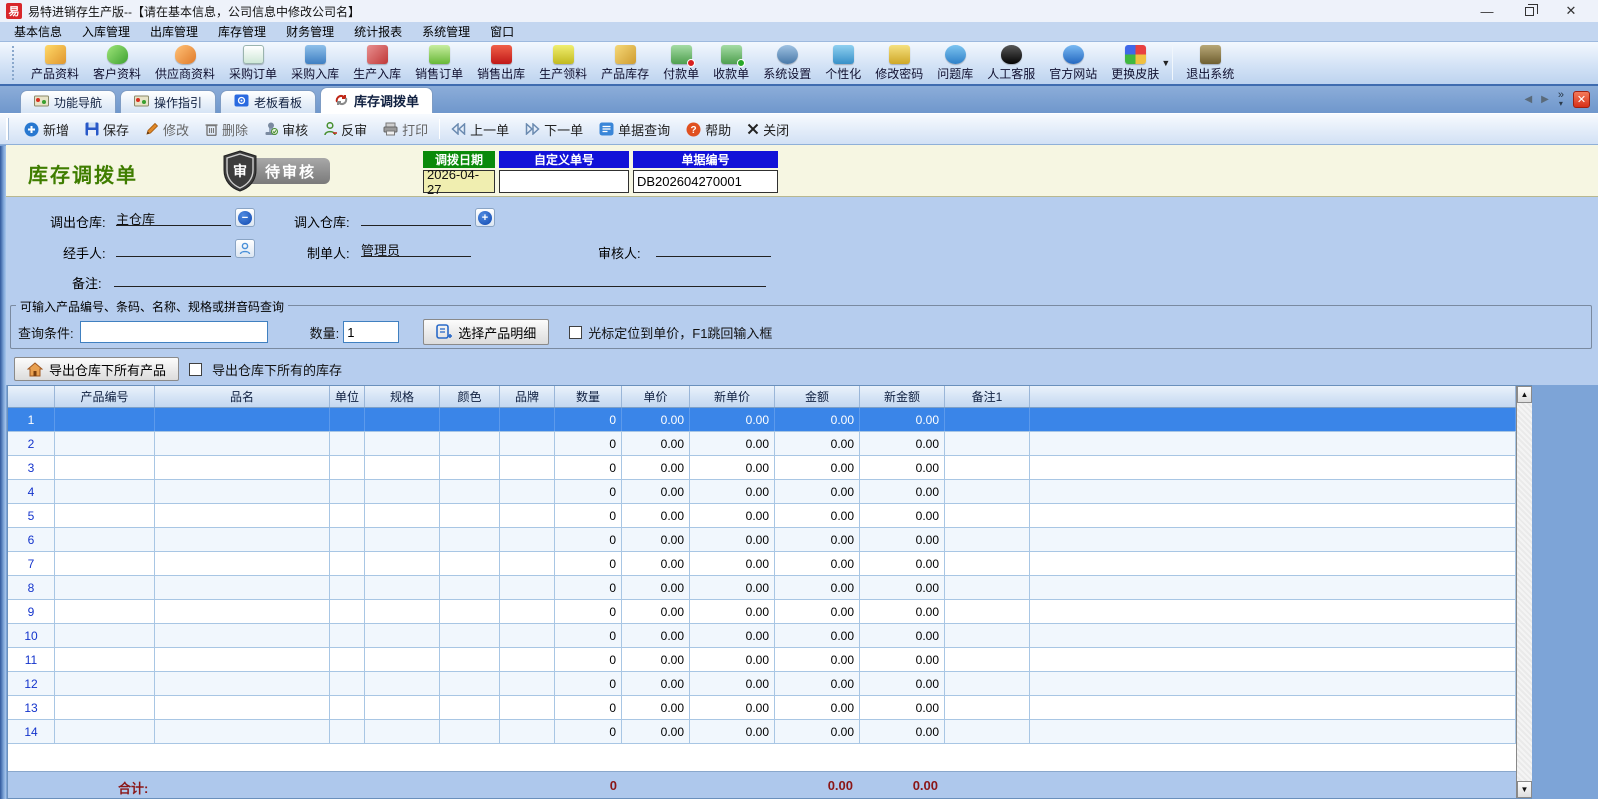 This screenshot has height=799, width=1598. Describe the element at coordinates (527, 396) in the screenshot. I see `column-header-6: 品牌` at that location.